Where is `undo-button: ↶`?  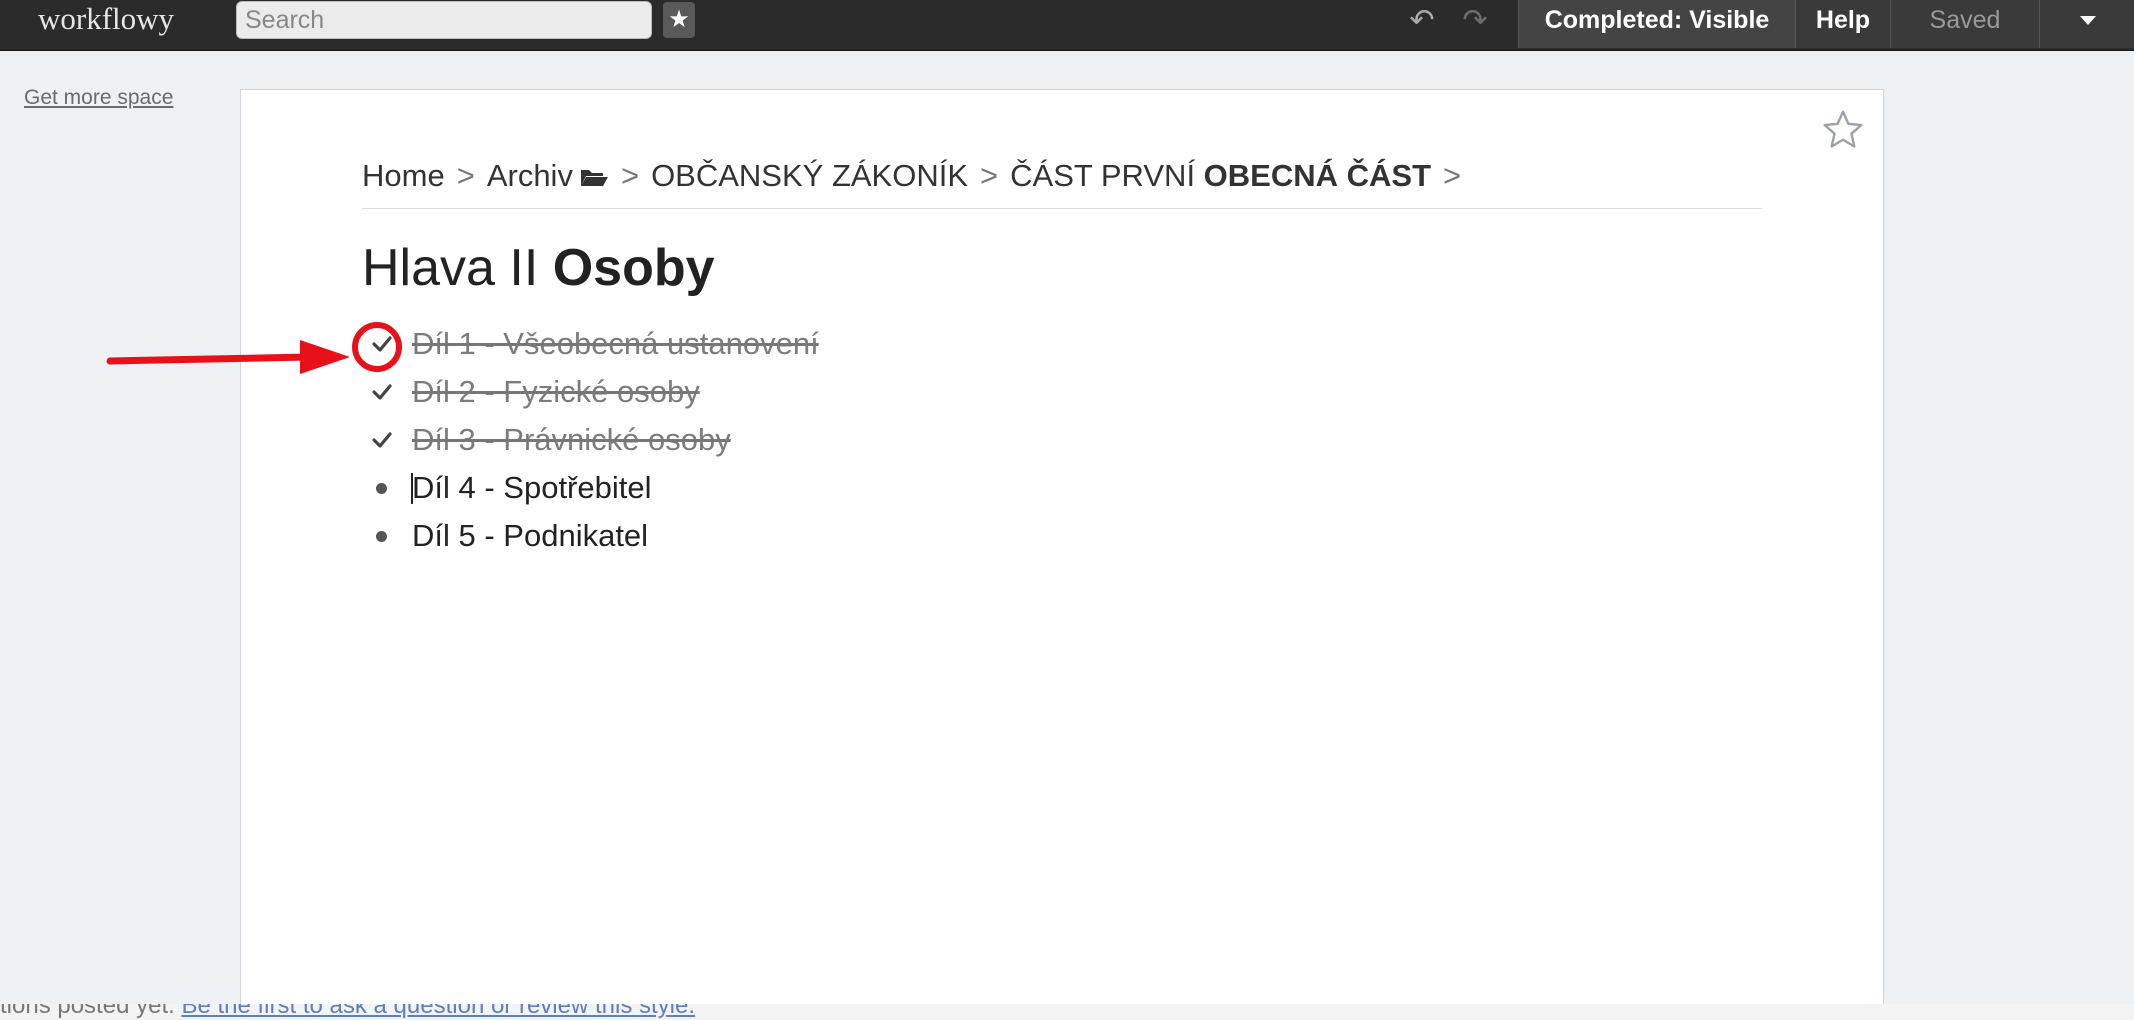 undo-button: ↶ is located at coordinates (1422, 21).